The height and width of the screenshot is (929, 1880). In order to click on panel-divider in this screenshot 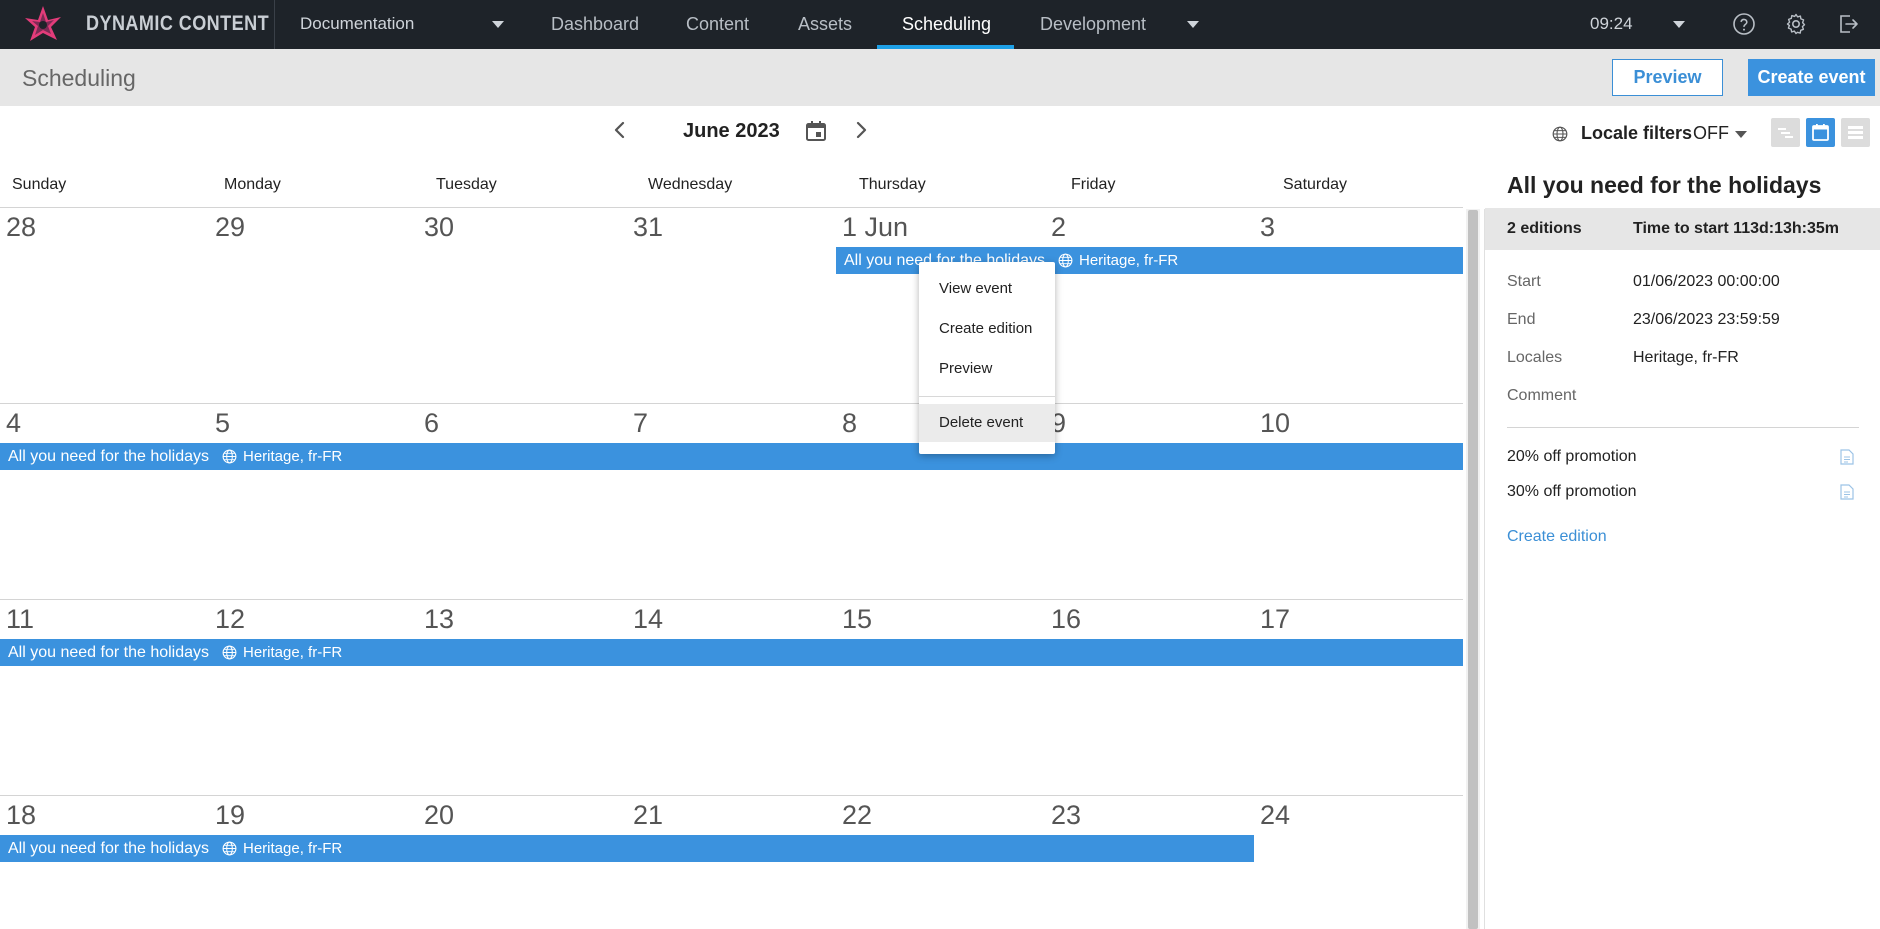, I will do `click(1683, 427)`.